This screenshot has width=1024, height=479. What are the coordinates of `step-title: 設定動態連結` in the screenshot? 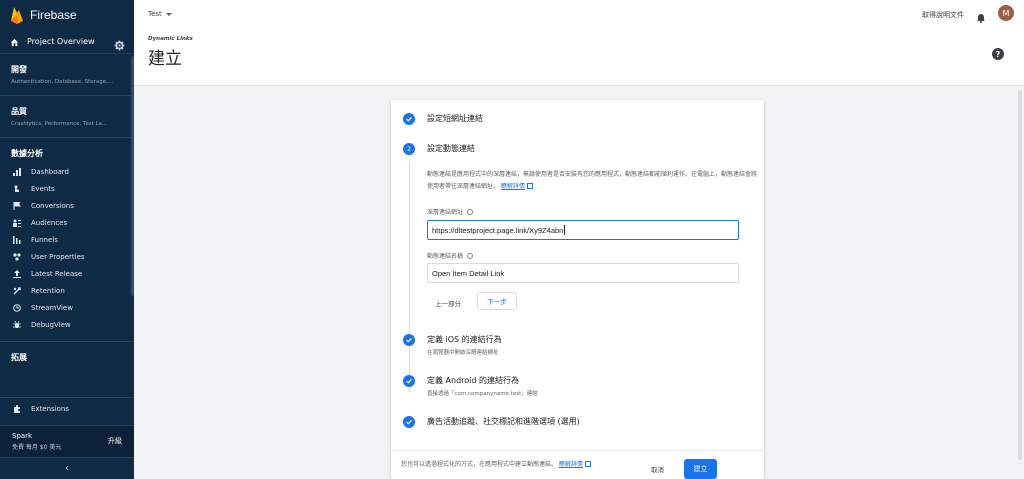 It's located at (451, 148).